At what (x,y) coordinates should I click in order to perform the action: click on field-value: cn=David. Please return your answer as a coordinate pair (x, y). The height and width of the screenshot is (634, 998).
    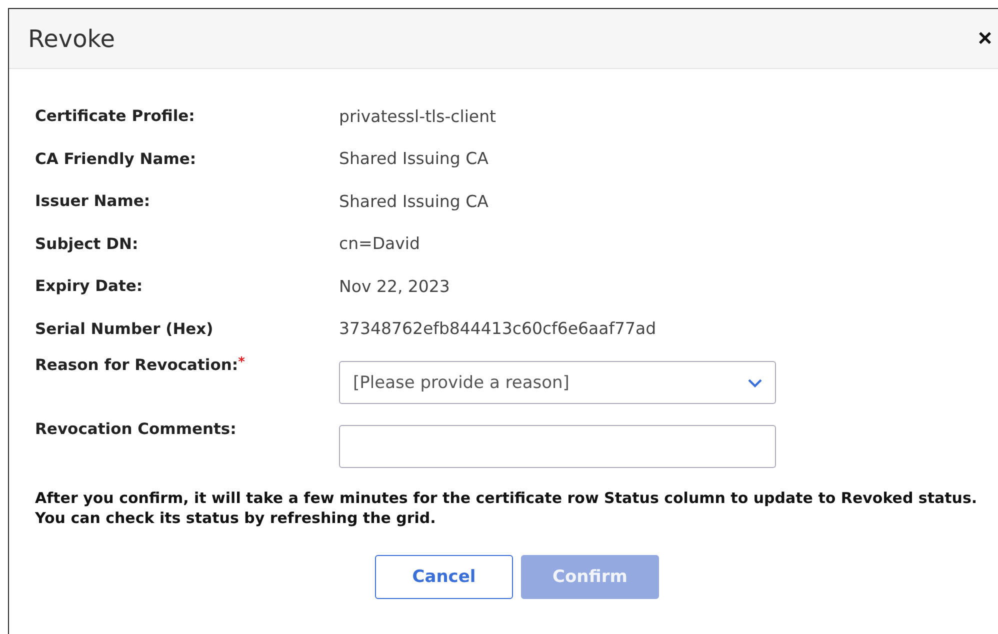
    Looking at the image, I should click on (379, 244).